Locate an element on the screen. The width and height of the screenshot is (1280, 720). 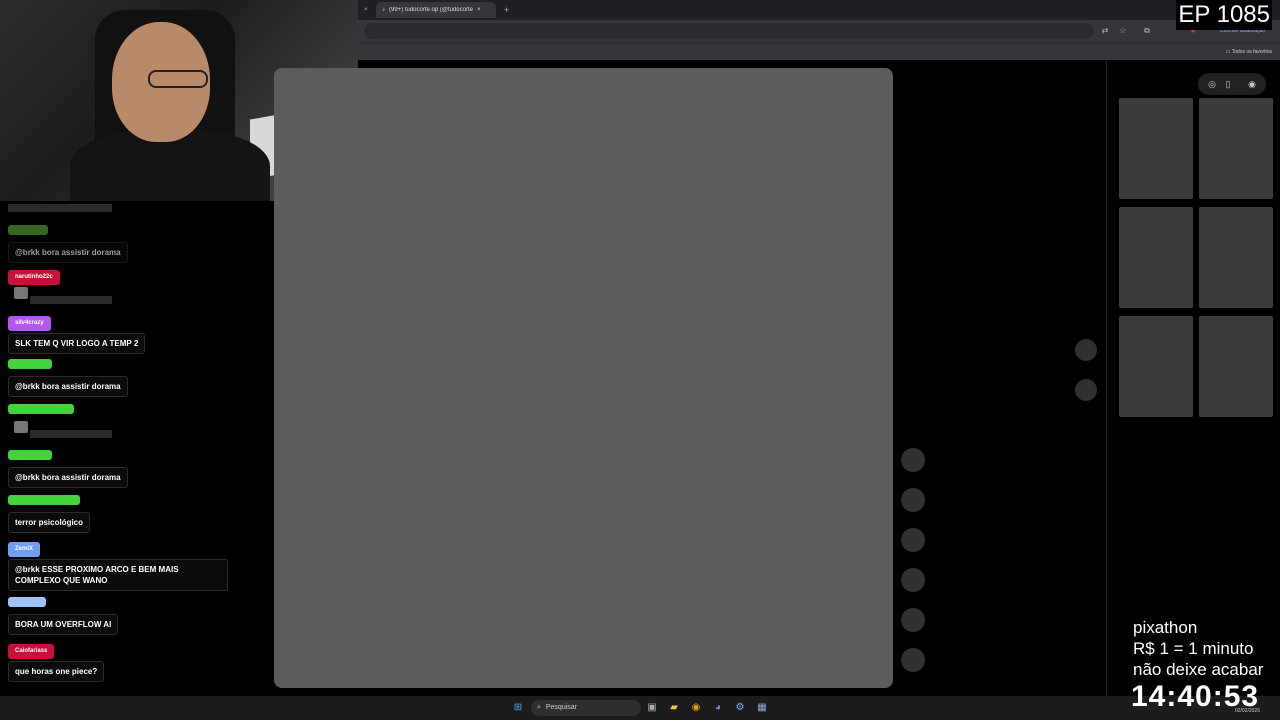
tab-title: (99+) tudocorte.op (@tudocorte is located at coordinates (431, 10).